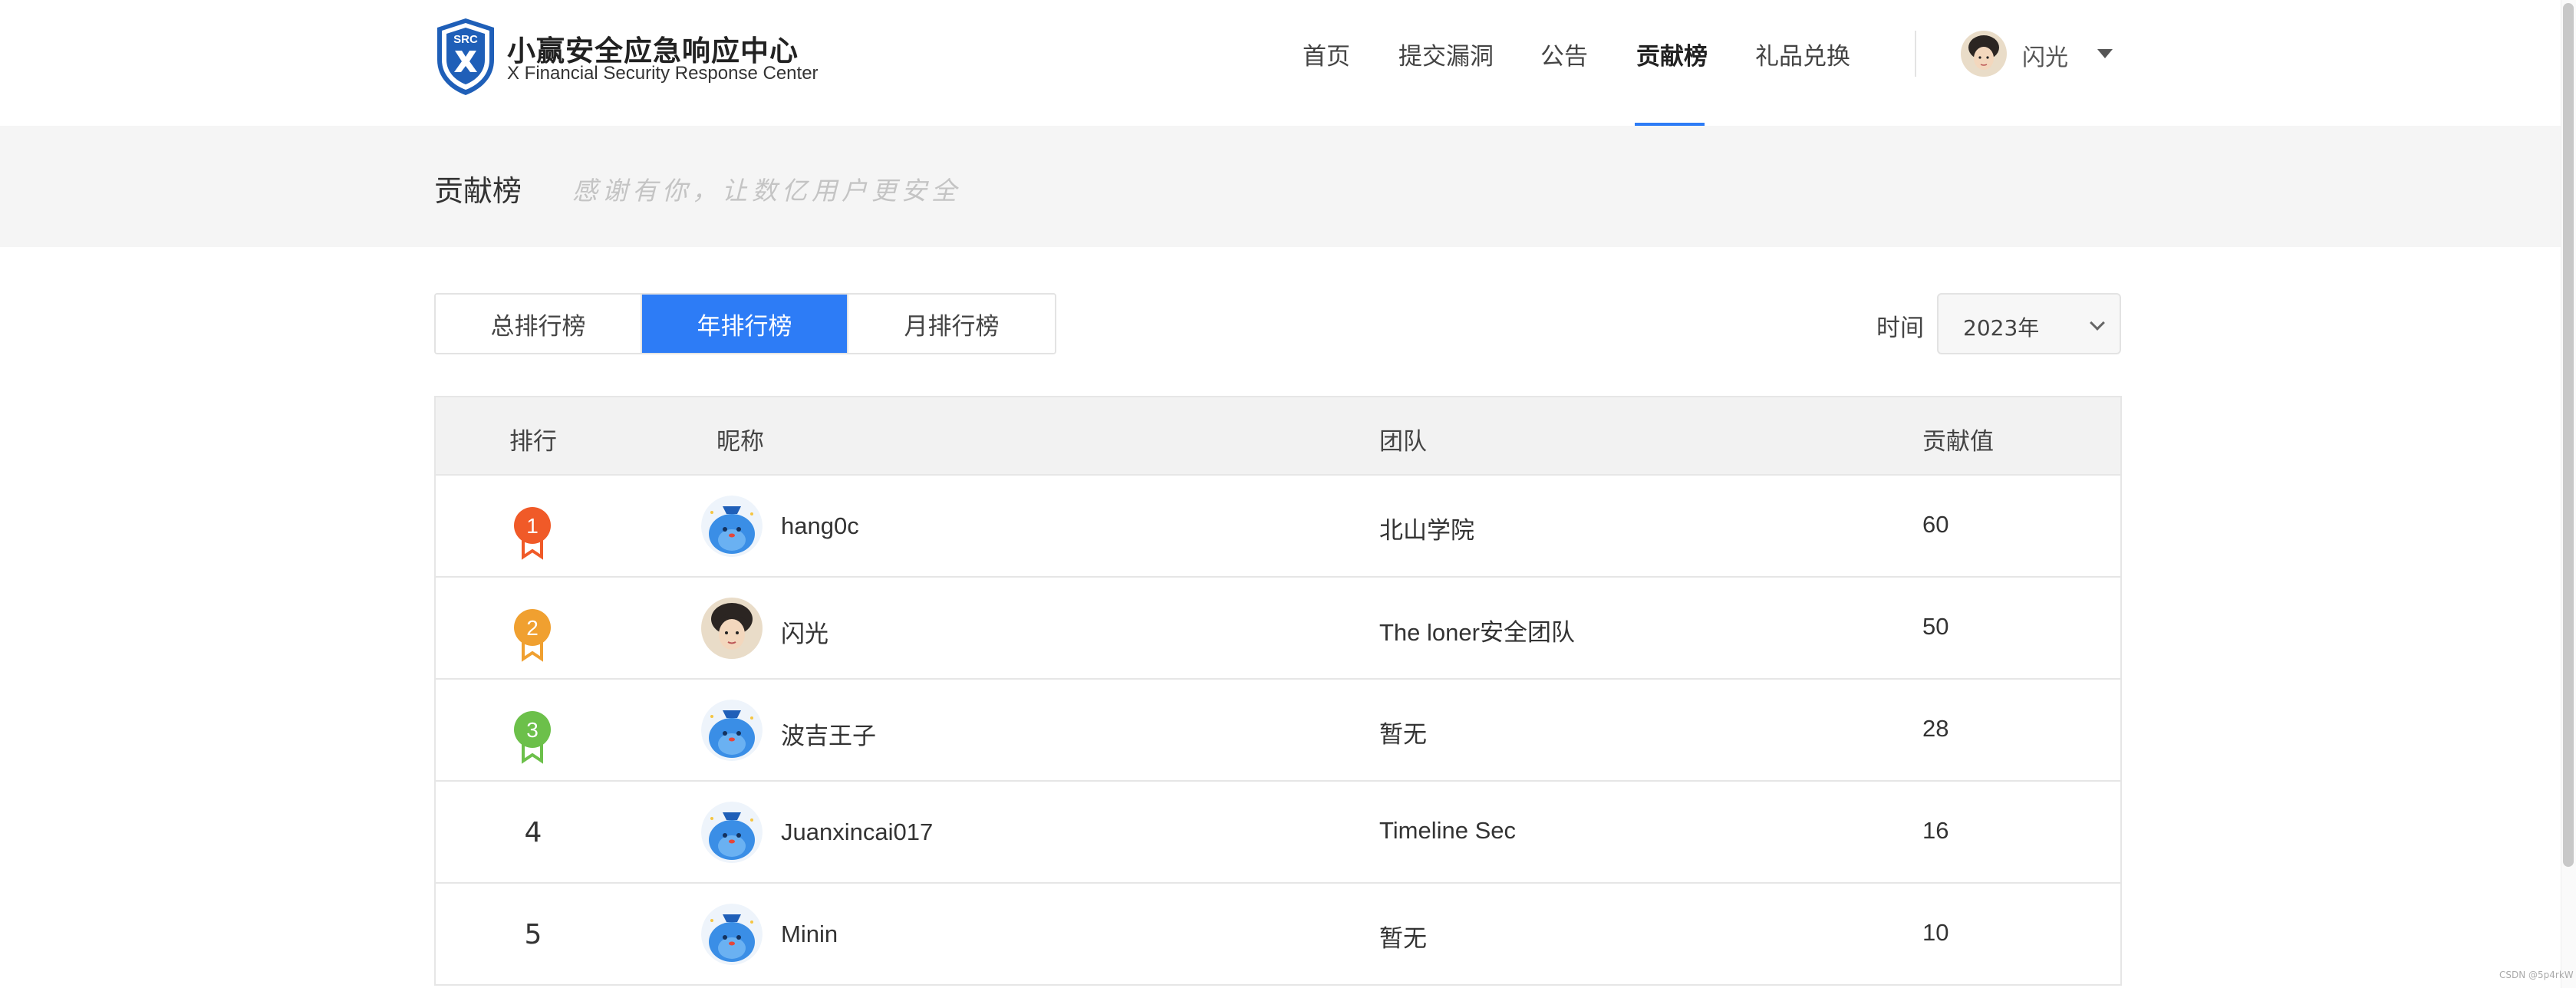 This screenshot has width=2576, height=988. I want to click on bronze-medal-icon: 3, so click(532, 737).